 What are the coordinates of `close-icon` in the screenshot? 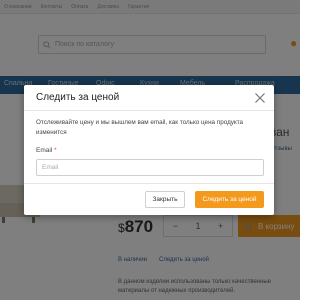 It's located at (260, 98).